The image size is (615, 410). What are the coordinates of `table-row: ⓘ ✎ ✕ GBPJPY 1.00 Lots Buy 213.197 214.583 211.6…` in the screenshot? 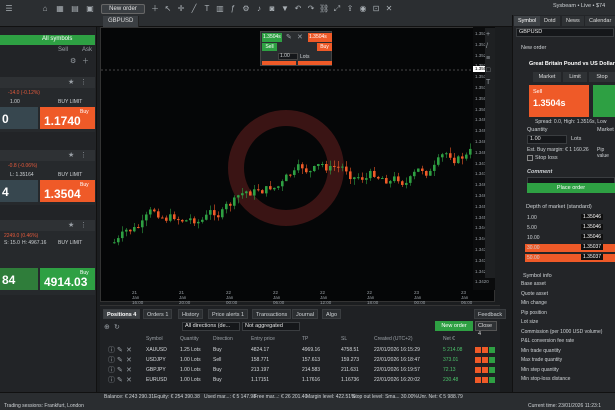 It's located at (300, 370).